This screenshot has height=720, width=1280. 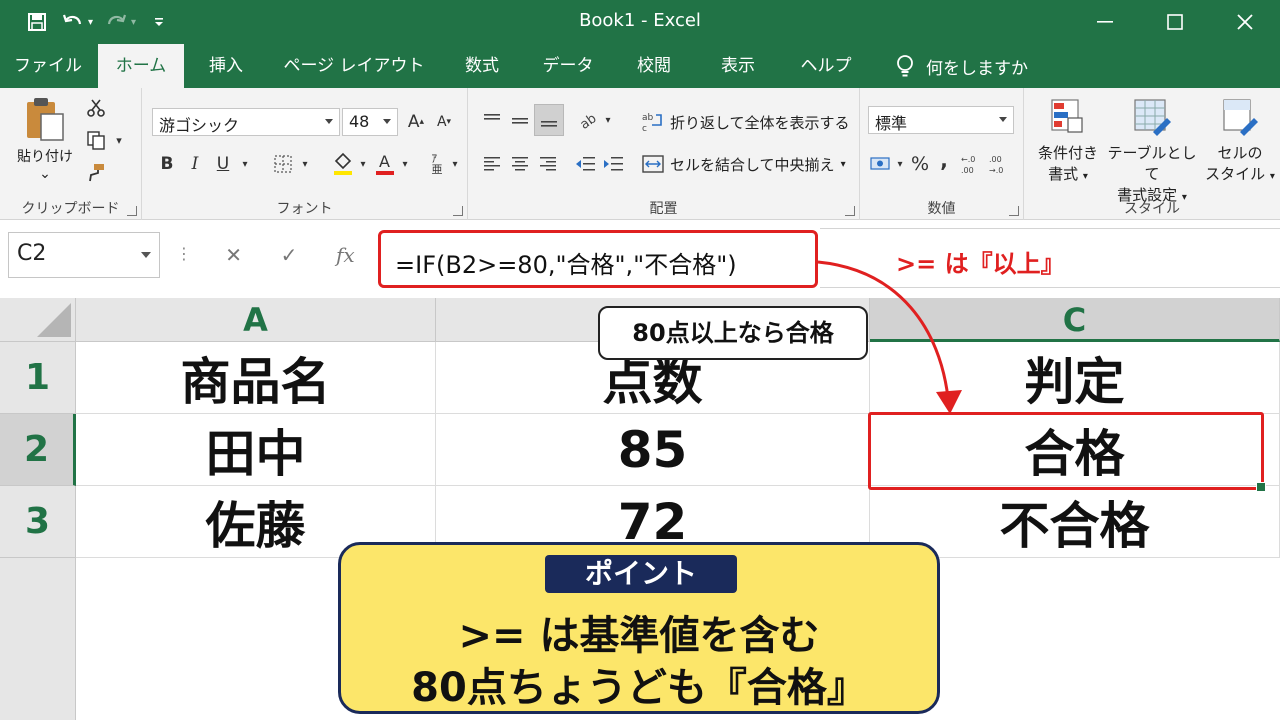 What do you see at coordinates (641, 574) in the screenshot?
I see `point-tag: ポイント` at bounding box center [641, 574].